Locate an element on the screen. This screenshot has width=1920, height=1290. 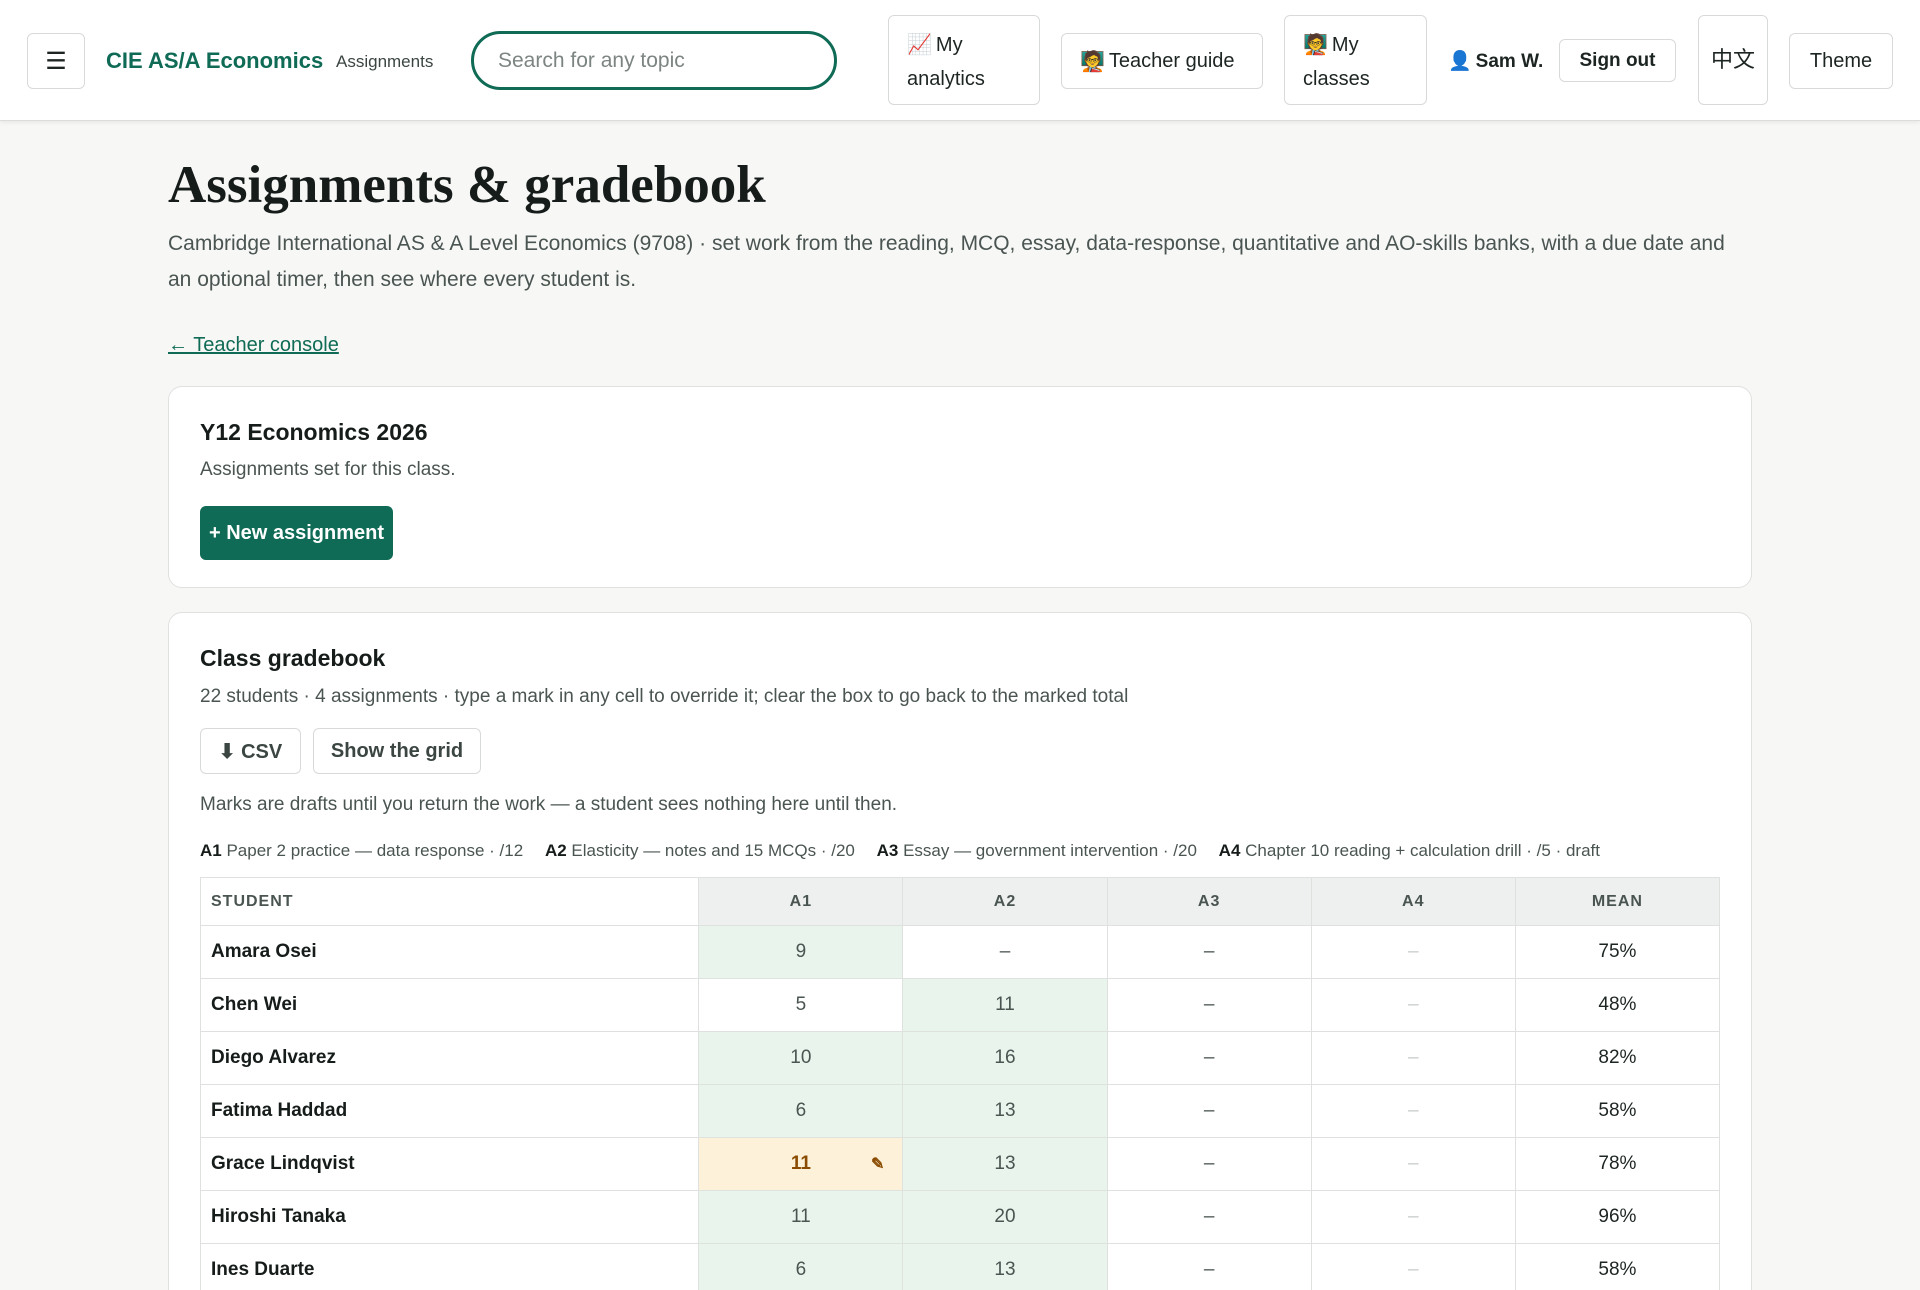
student-name: Chen Wei is located at coordinates (449, 1005).